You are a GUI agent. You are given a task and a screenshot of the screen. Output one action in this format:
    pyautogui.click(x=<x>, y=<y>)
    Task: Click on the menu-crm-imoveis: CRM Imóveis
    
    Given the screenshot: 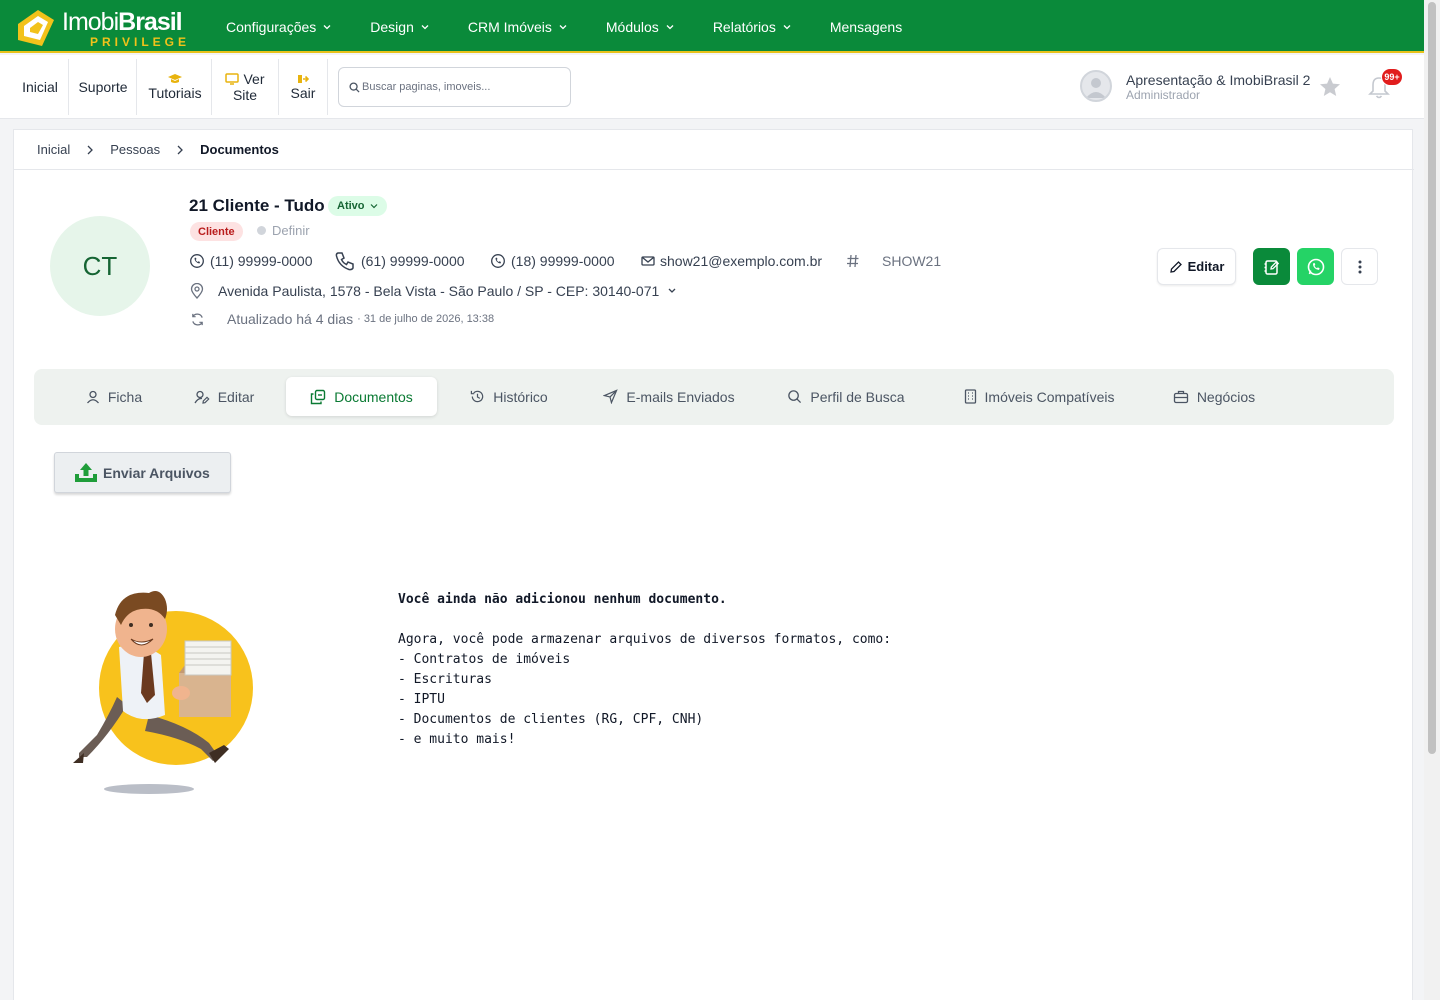 What is the action you would take?
    pyautogui.click(x=518, y=27)
    